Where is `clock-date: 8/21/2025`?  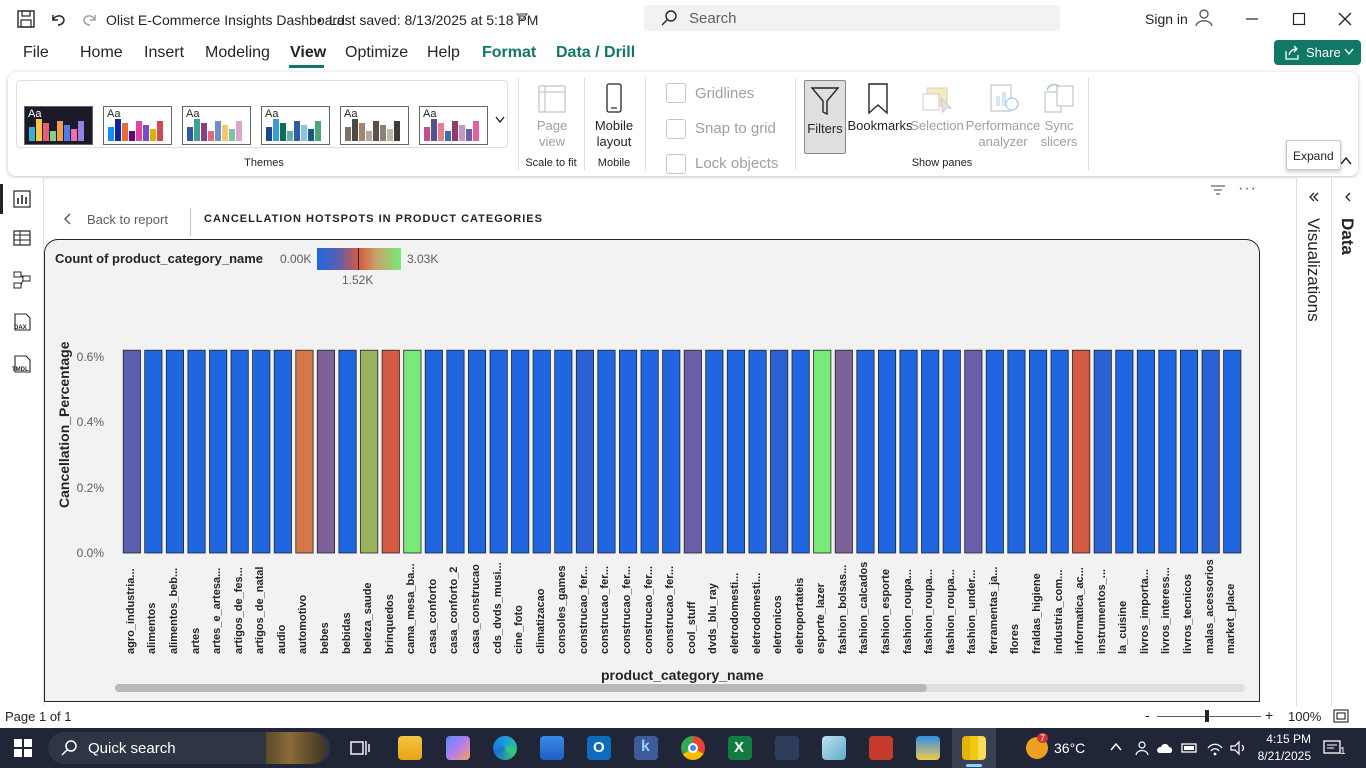
clock-date: 8/21/2025 is located at coordinates (1280, 756).